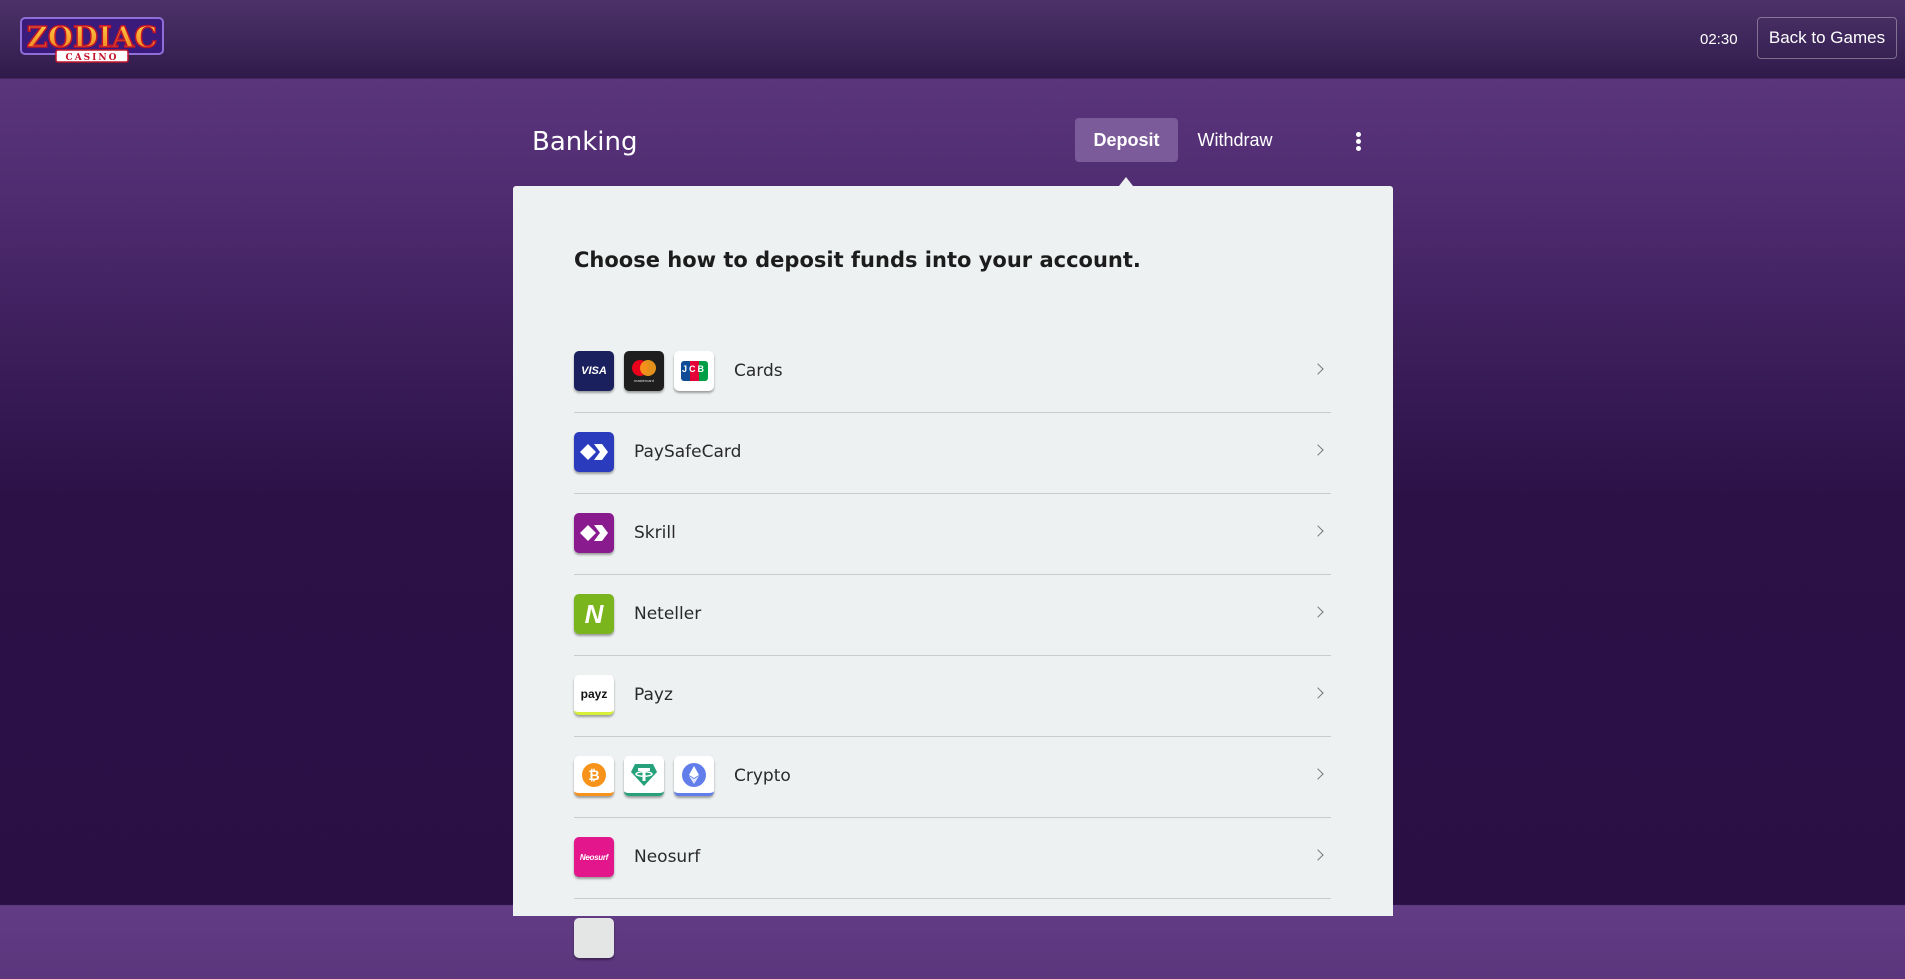  Describe the element at coordinates (758, 371) in the screenshot. I see `method-label: Cards` at that location.